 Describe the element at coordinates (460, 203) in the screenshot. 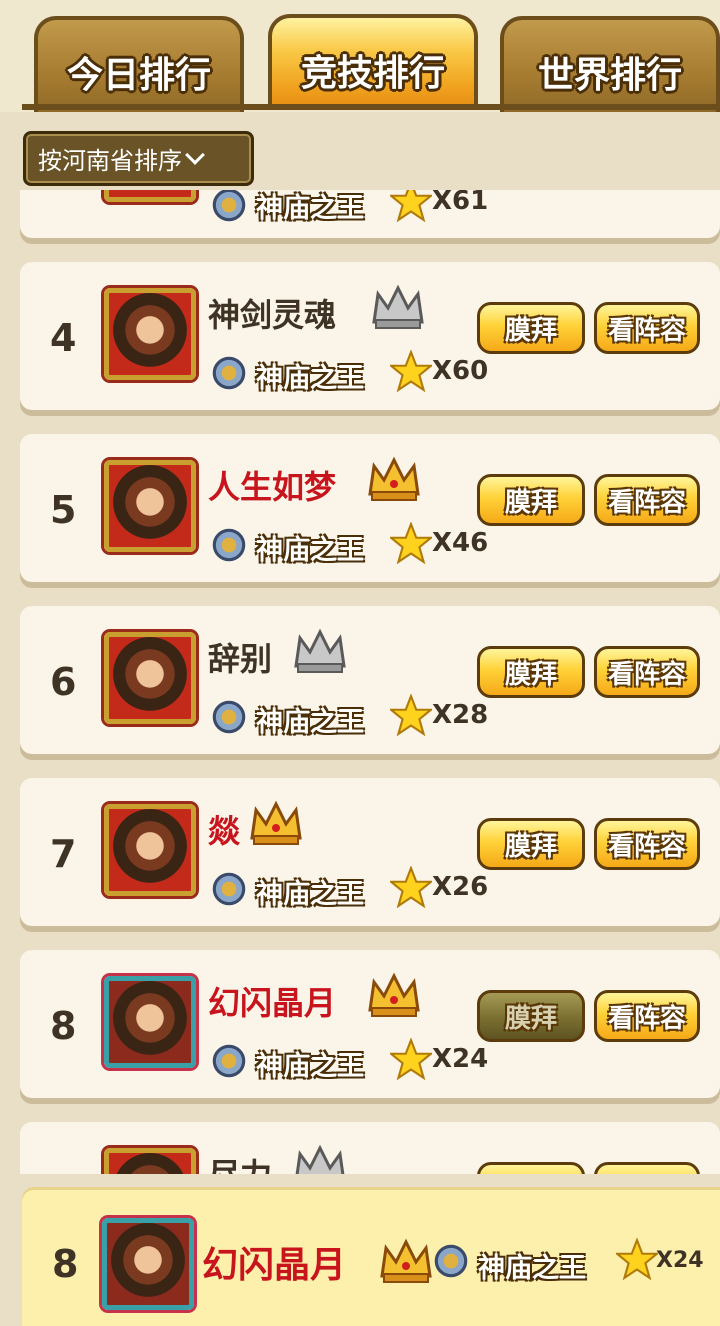

I see `star-count: X61` at that location.